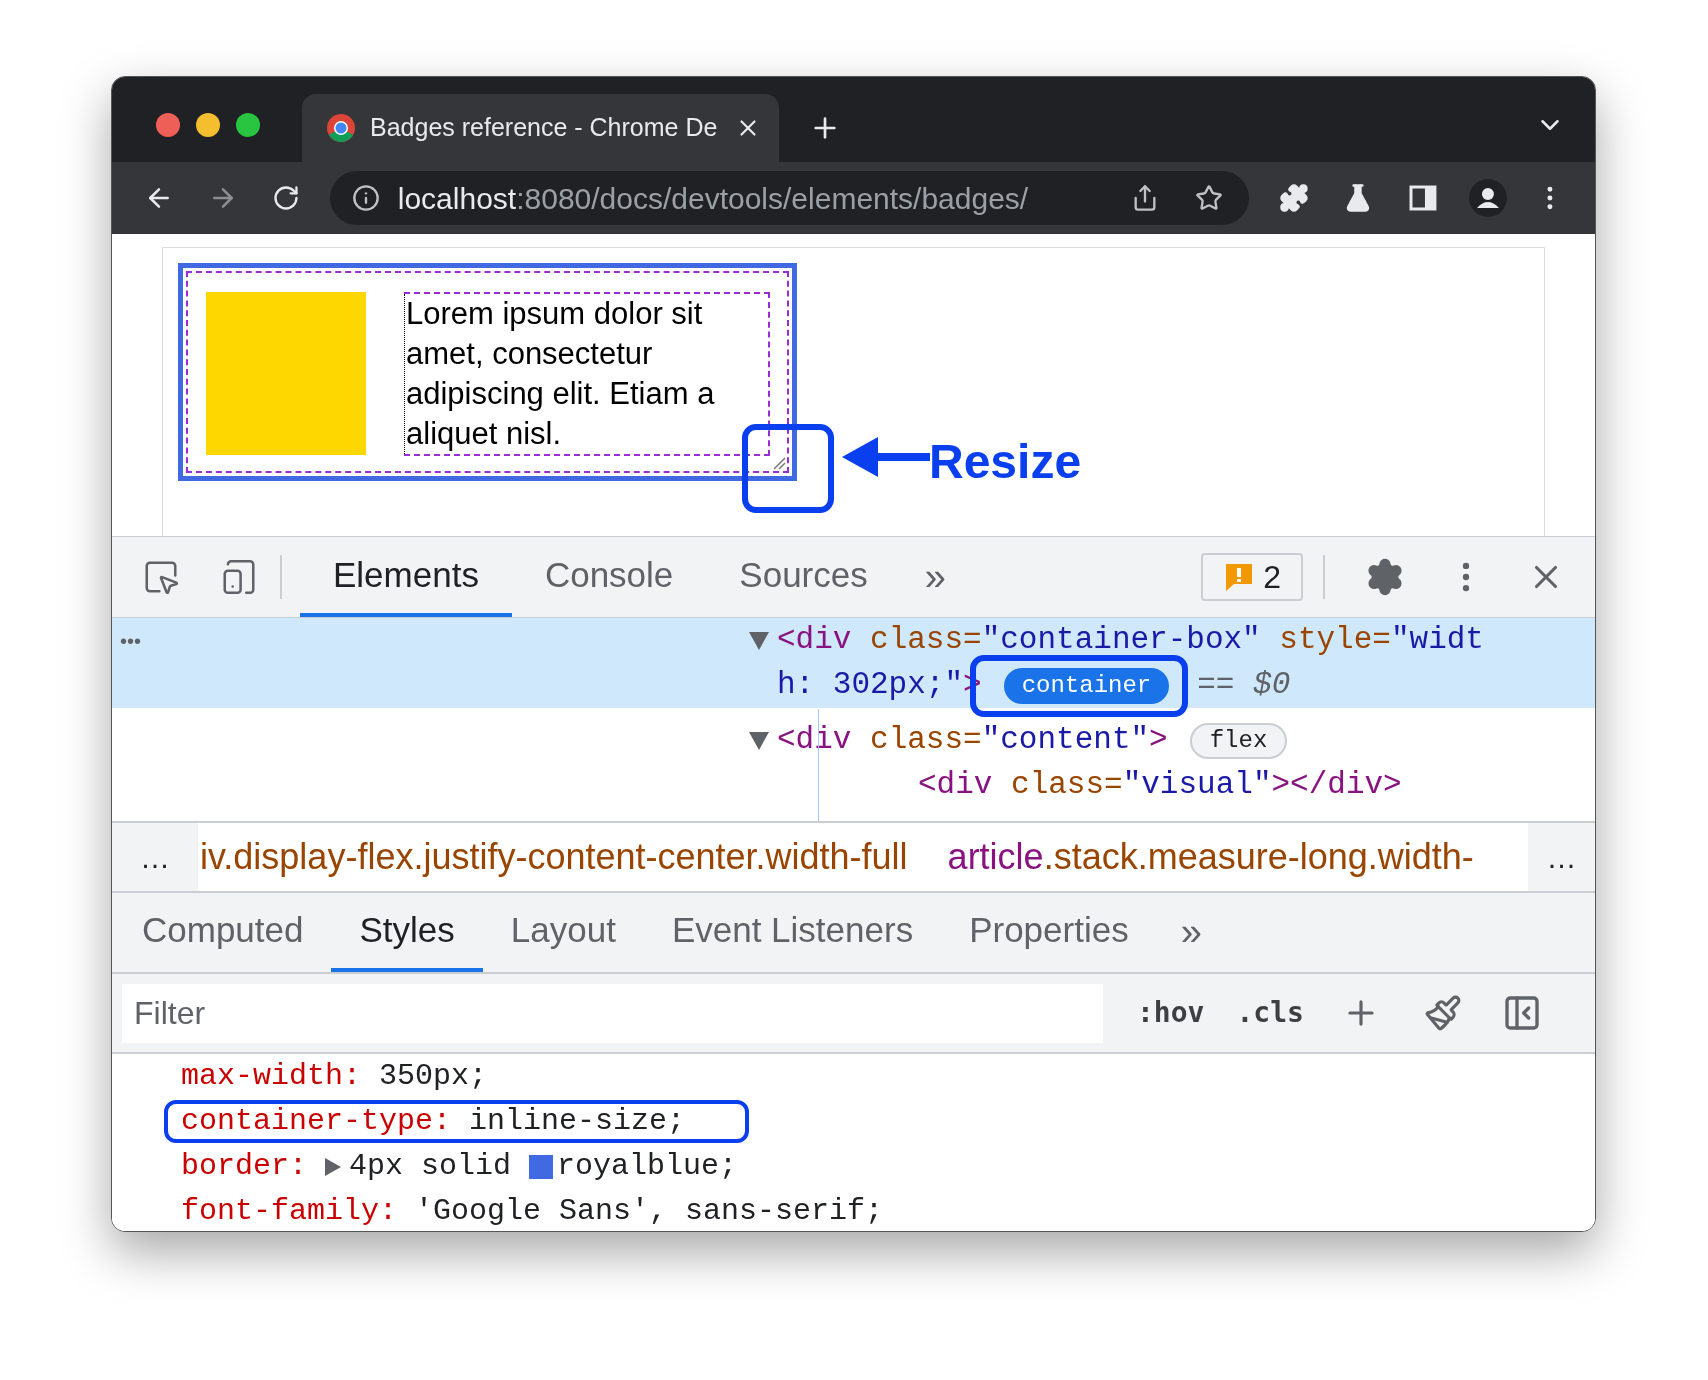 The image size is (1708, 1380). Describe the element at coordinates (609, 577) in the screenshot. I see `devtools-tab: Console` at that location.